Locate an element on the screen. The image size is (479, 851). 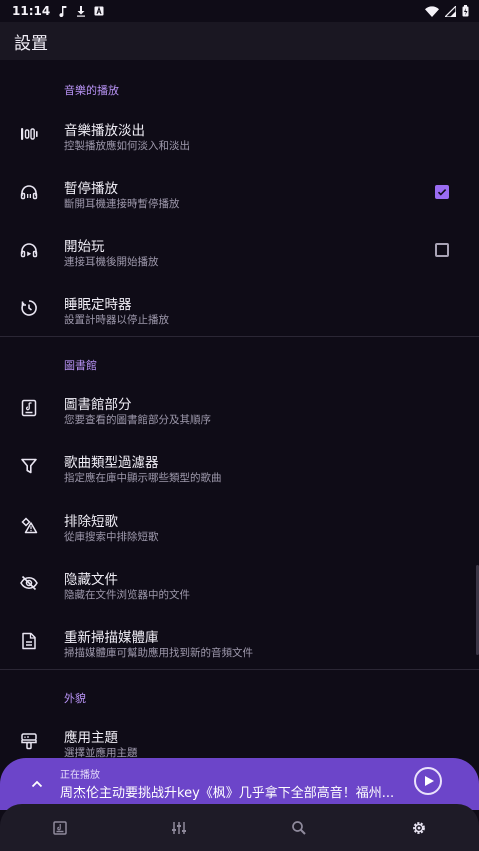
setting-item-hidden-files: 隐藏文件 隐藏在文件浏览器中的文件 is located at coordinates (239, 588).